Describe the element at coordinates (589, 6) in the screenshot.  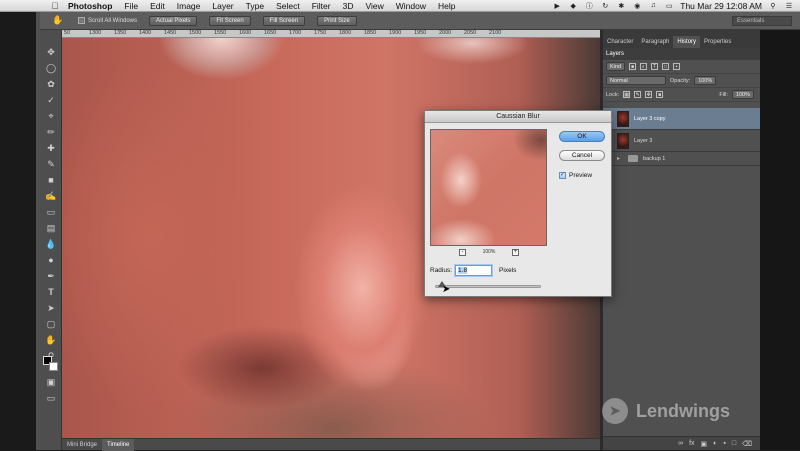
I see `info-icon: ⓘ` at that location.